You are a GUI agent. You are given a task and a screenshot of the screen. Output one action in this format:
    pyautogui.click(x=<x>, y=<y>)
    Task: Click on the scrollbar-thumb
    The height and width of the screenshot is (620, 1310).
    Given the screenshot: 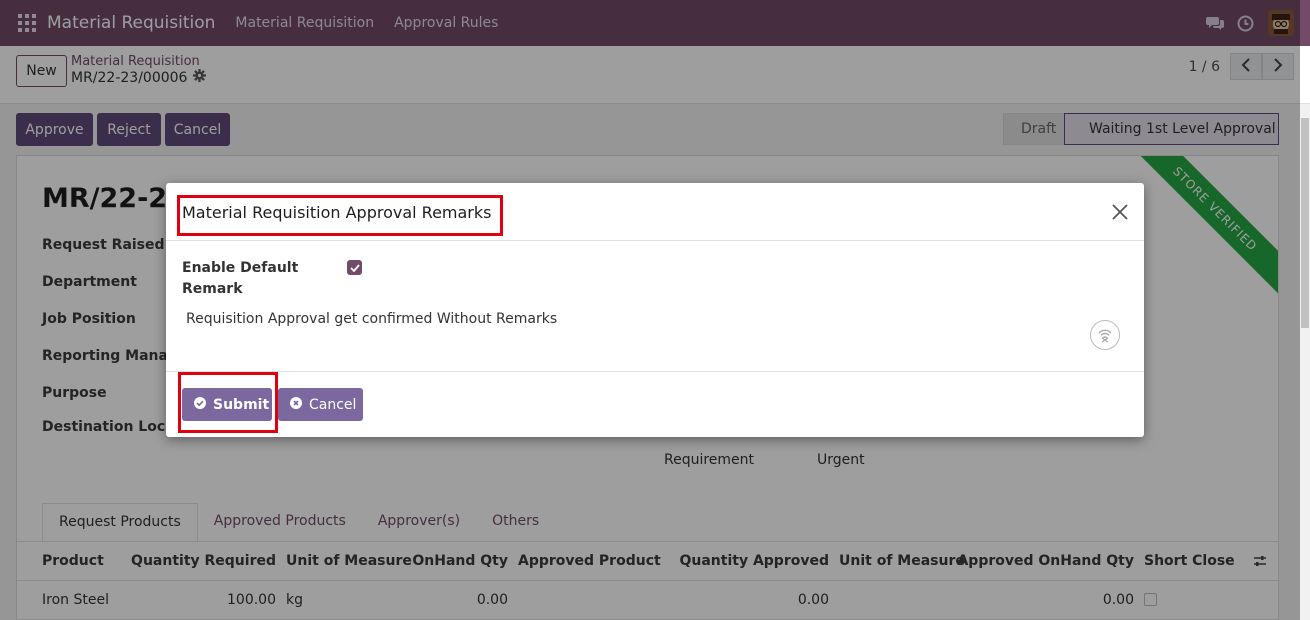 What is the action you would take?
    pyautogui.click(x=1305, y=223)
    